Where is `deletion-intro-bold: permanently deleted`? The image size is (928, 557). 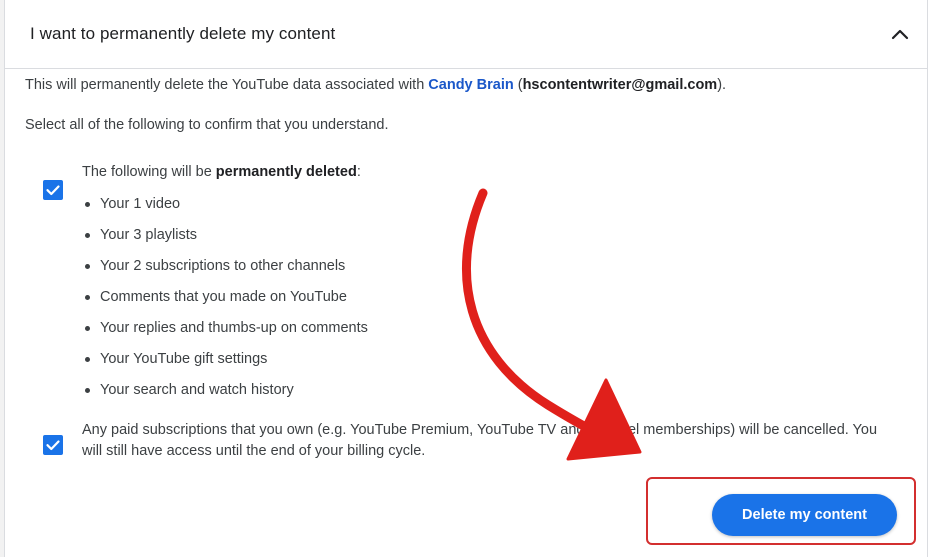 deletion-intro-bold: permanently deleted is located at coordinates (286, 172).